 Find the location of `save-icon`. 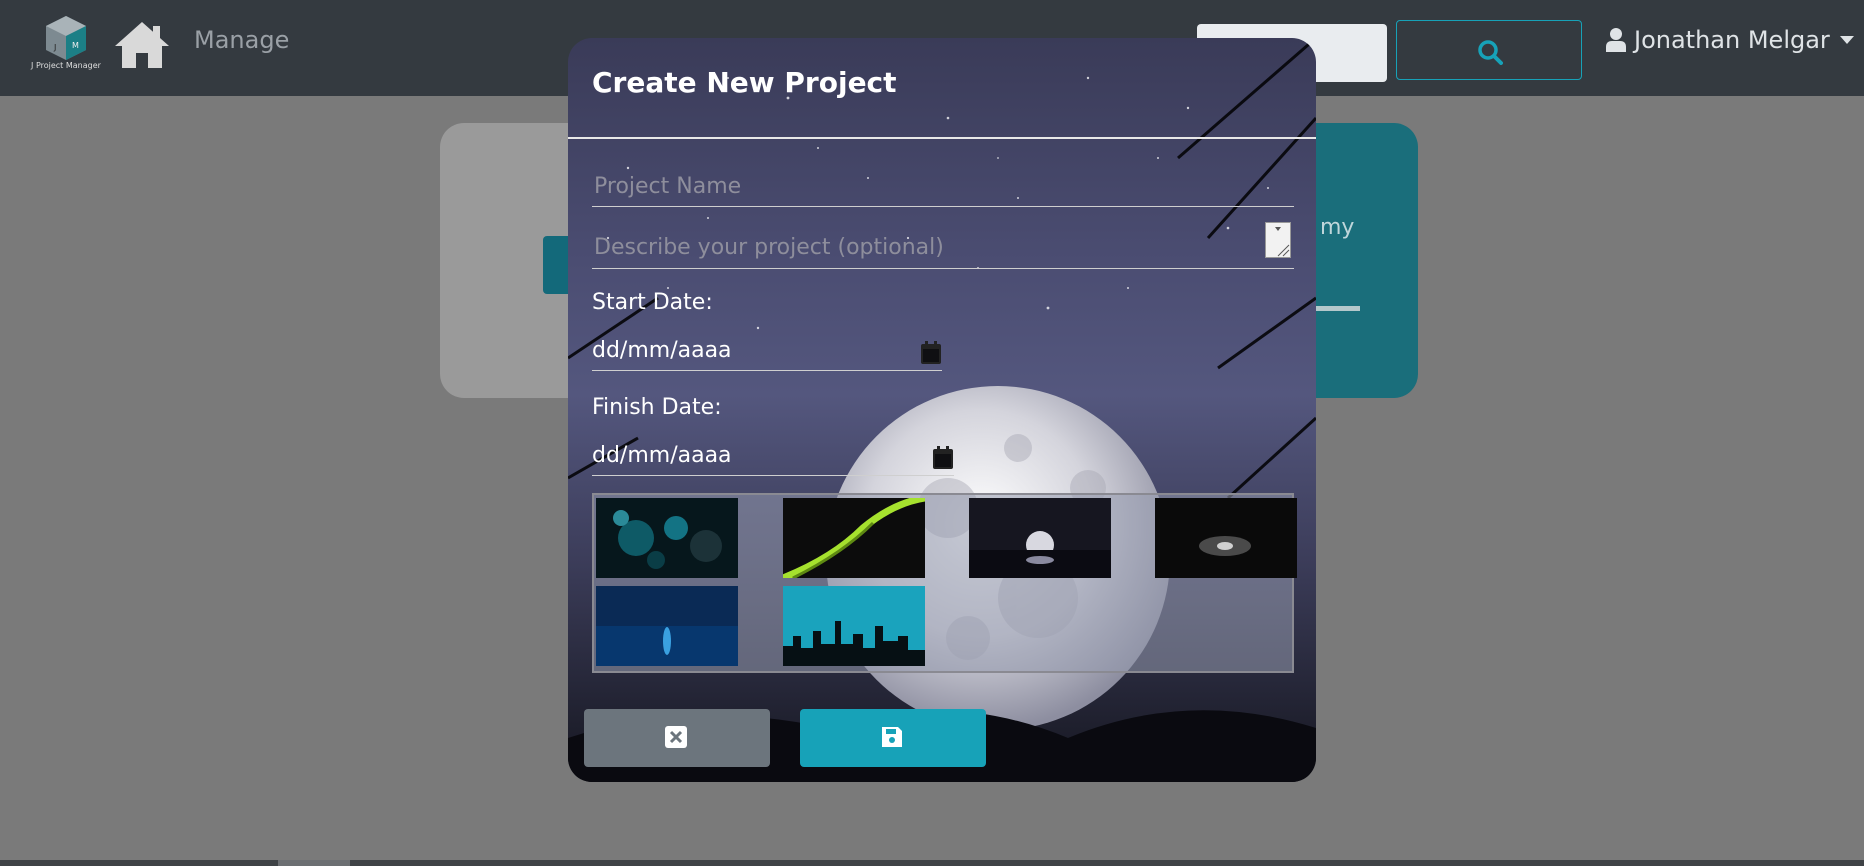

save-icon is located at coordinates (892, 737).